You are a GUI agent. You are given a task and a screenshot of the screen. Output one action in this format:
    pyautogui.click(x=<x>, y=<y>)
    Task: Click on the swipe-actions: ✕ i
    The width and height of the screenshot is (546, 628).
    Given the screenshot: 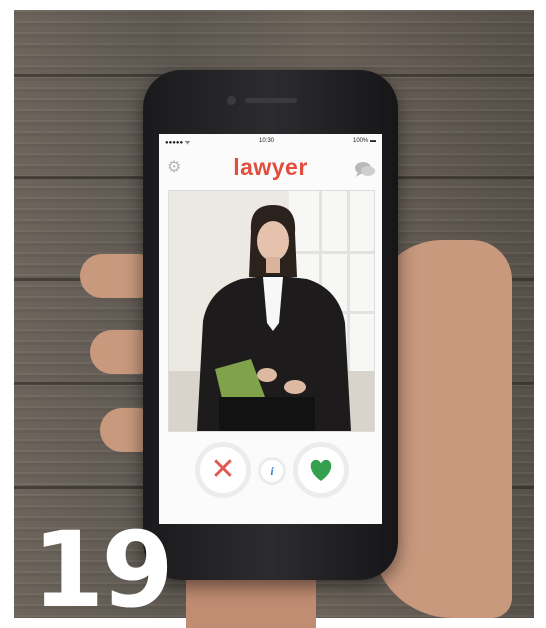 What is the action you would take?
    pyautogui.click(x=270, y=469)
    